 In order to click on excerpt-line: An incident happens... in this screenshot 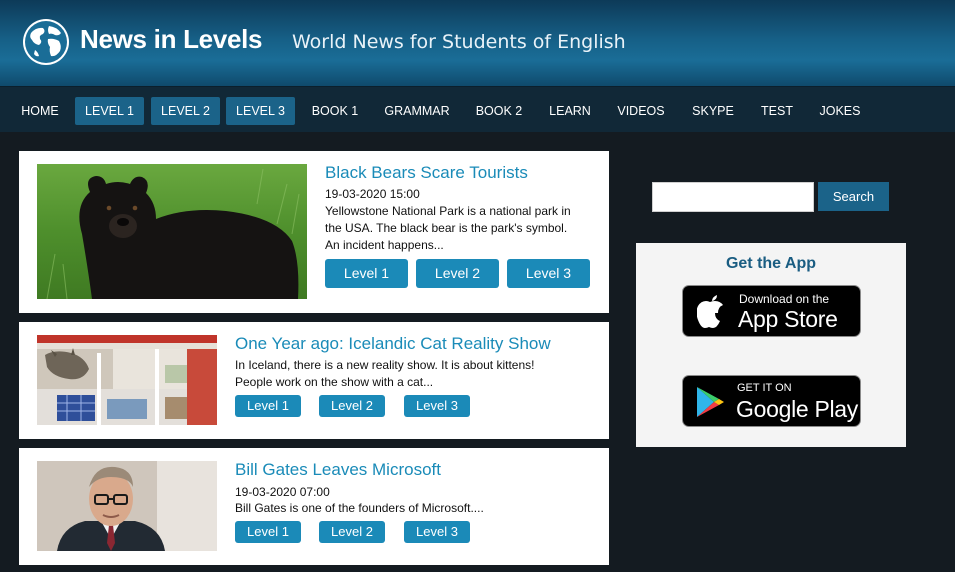, I will do `click(384, 245)`.